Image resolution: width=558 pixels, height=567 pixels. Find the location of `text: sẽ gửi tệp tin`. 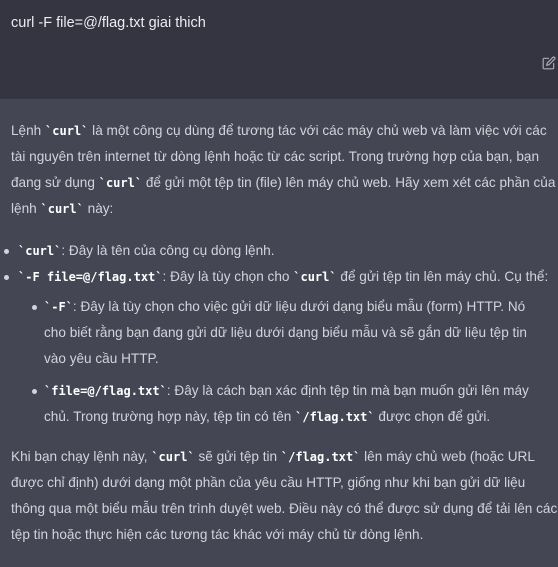

text: sẽ gửi tệp tin is located at coordinates (237, 456).